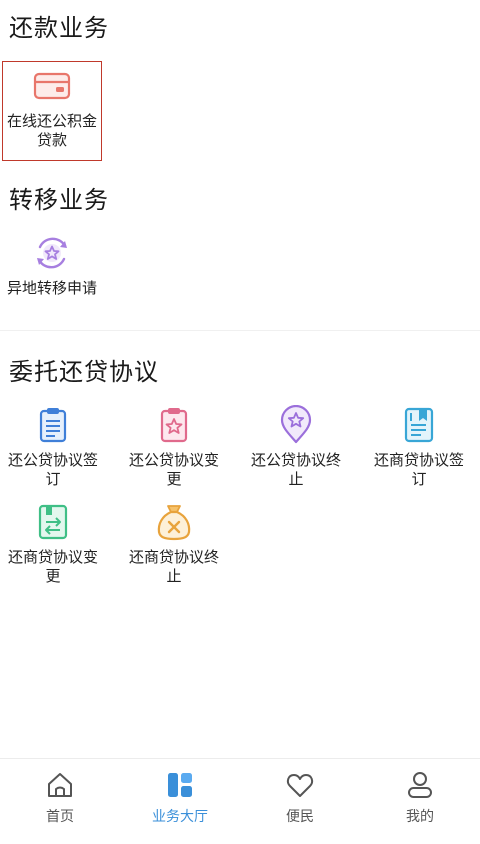 The image size is (480, 844). What do you see at coordinates (173, 566) in the screenshot?
I see `tile-label: 还商贷协议终止` at bounding box center [173, 566].